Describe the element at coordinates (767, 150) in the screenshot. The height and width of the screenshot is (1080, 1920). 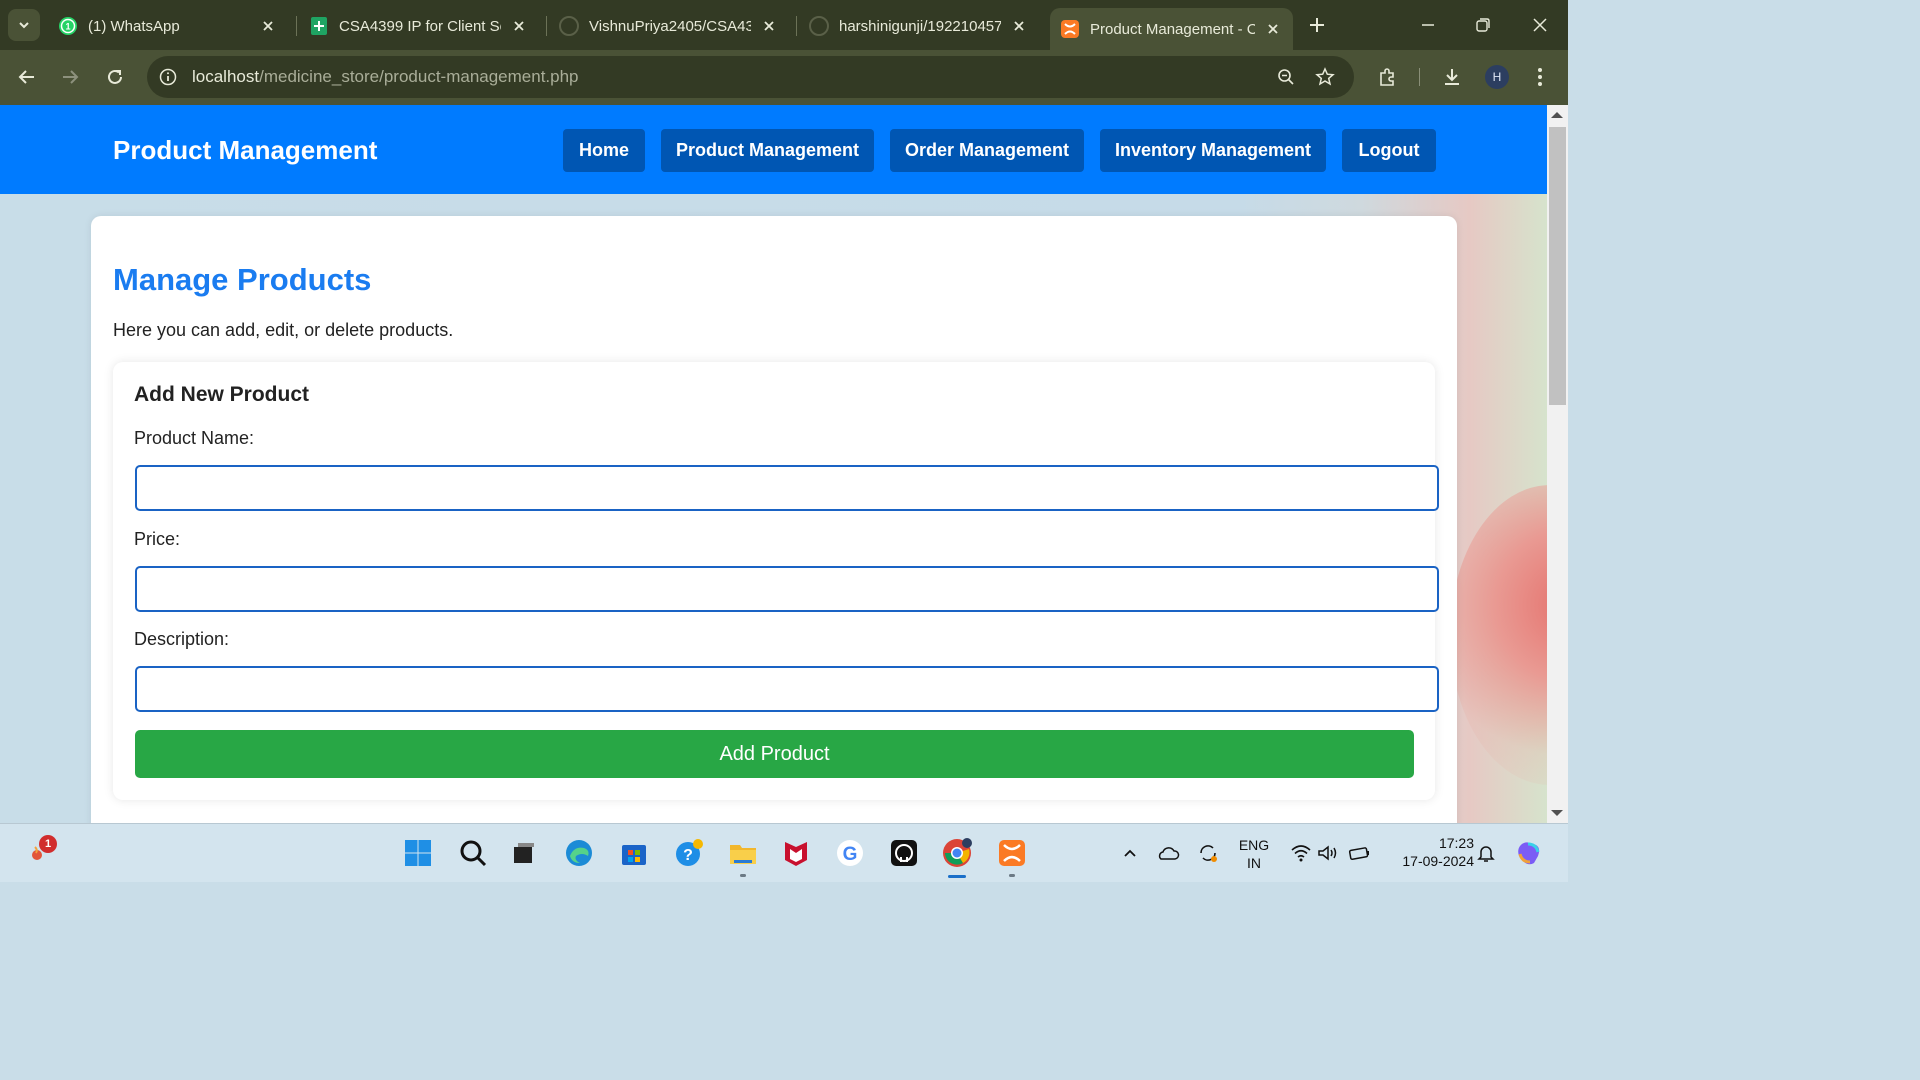
I see `nav-product-management: Product Management` at that location.